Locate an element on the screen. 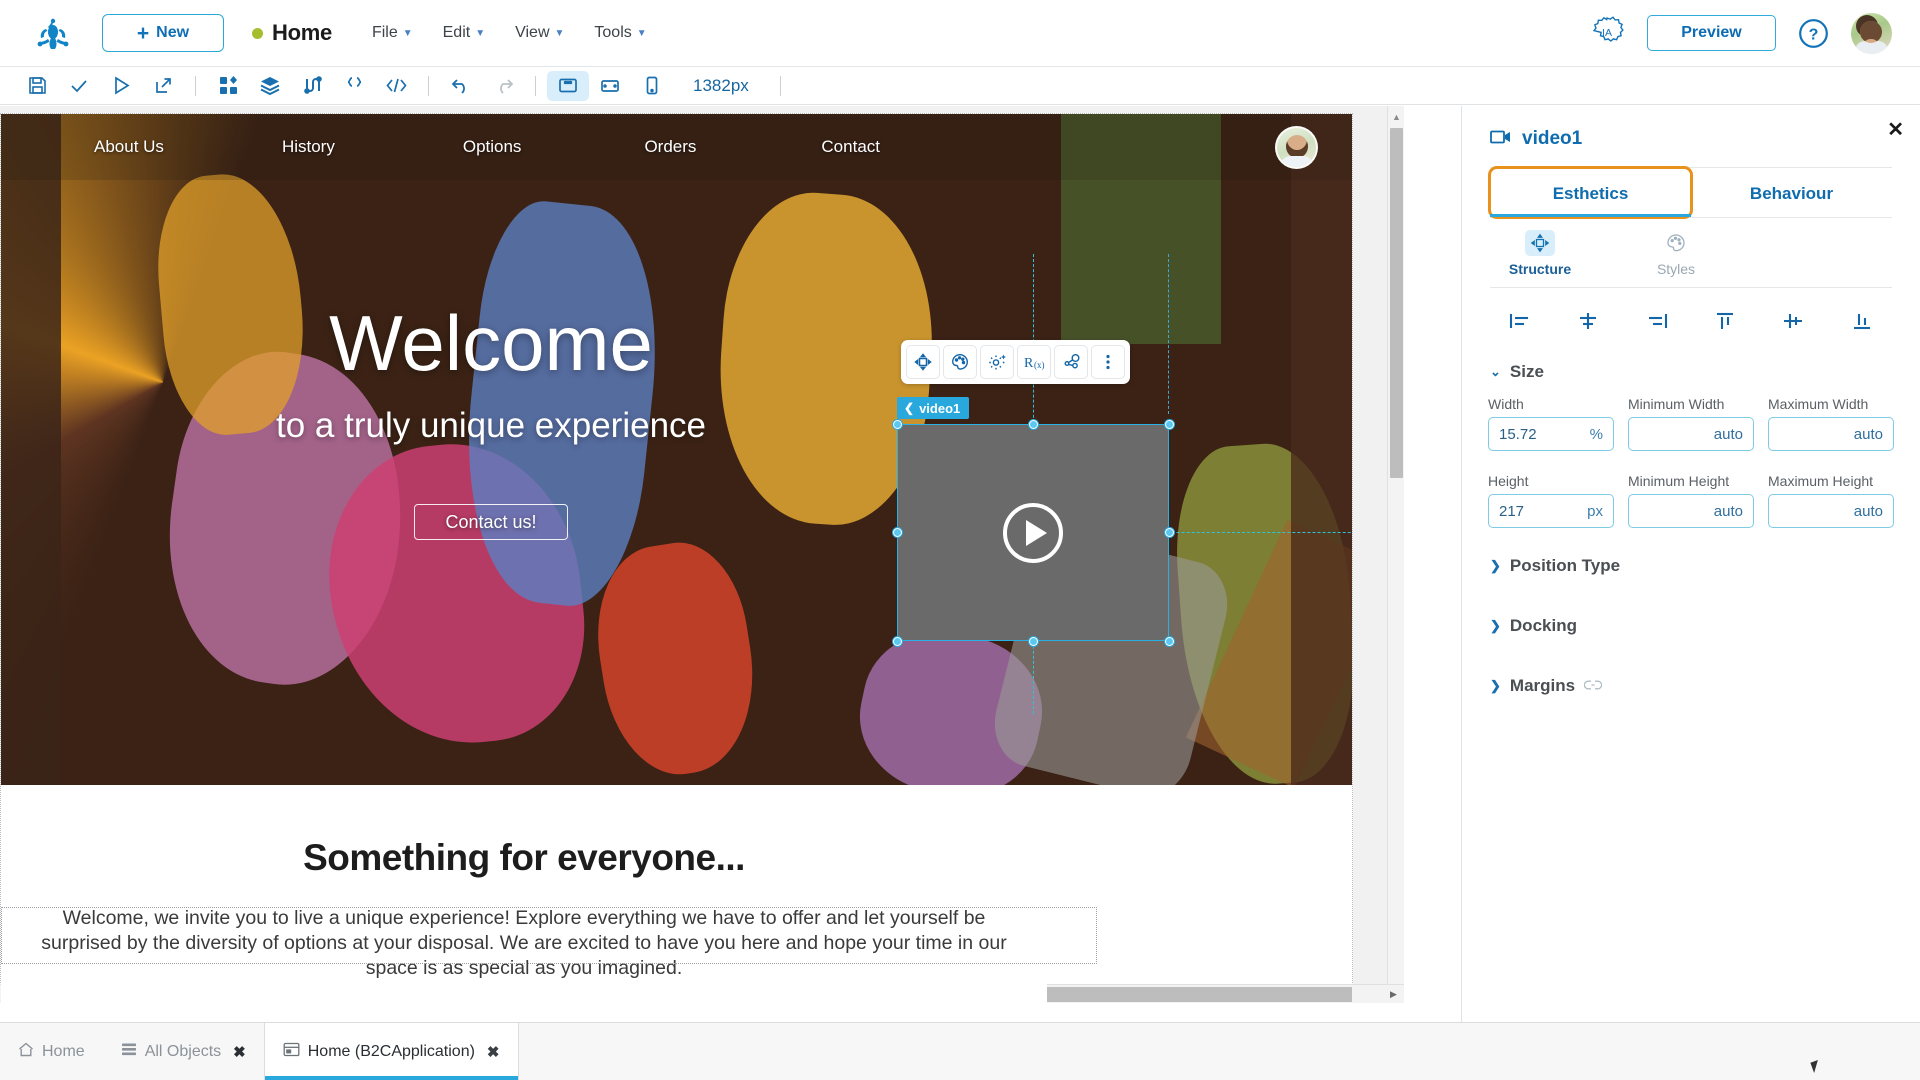 Image resolution: width=1920 pixels, height=1080 pixels. scroll-right-arrow-icon: ▶ is located at coordinates (1393, 994).